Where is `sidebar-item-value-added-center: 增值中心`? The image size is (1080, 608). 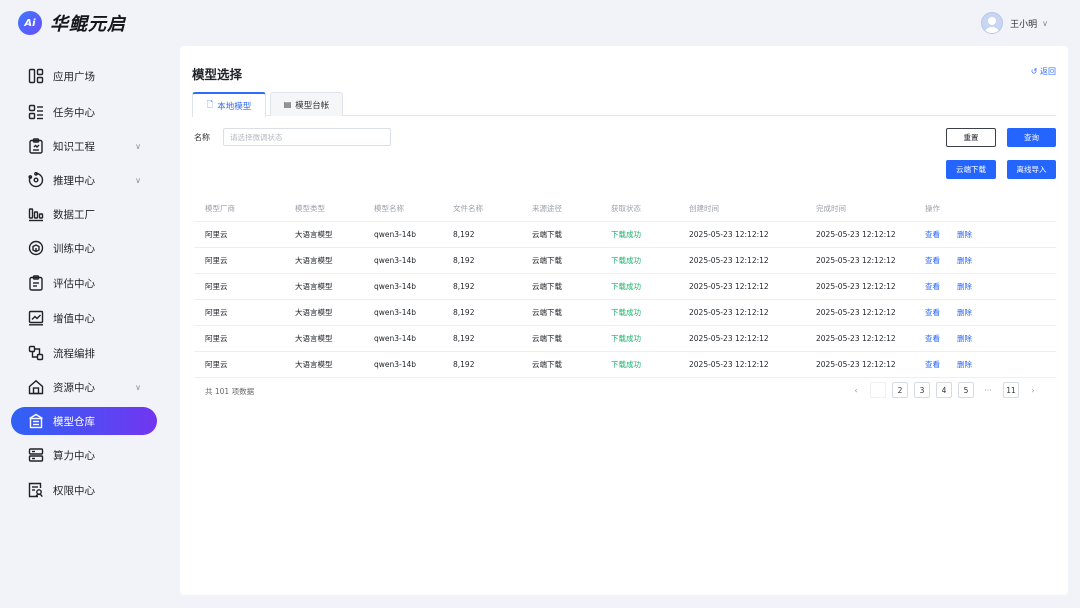
sidebar-item-value-added-center: 增值中心 is located at coordinates (84, 318).